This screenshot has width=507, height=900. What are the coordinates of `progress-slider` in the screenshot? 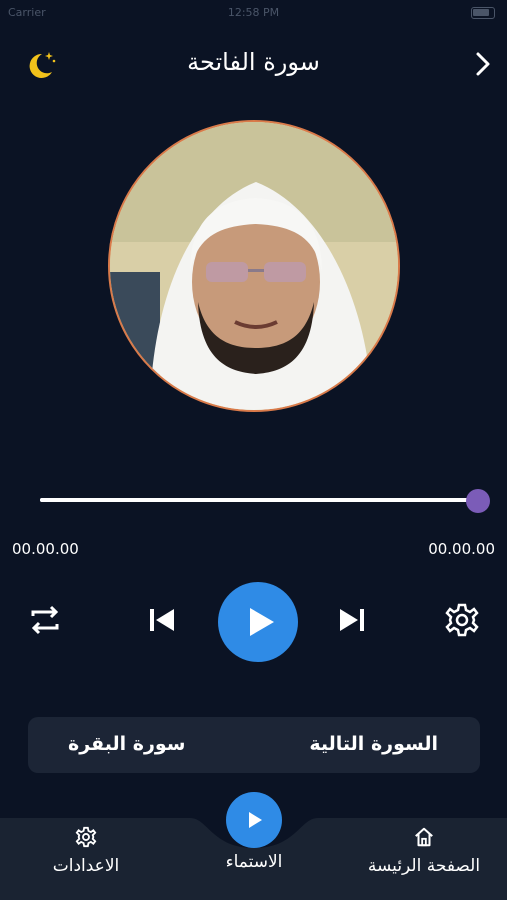 It's located at (265, 501).